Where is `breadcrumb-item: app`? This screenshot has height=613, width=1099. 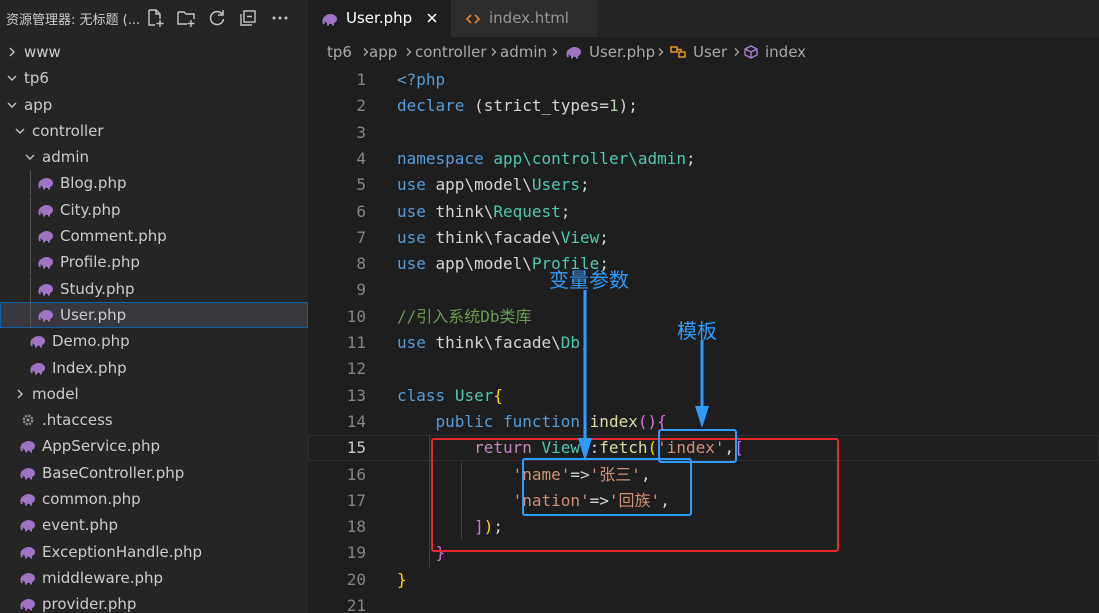
breadcrumb-item: app is located at coordinates (383, 52).